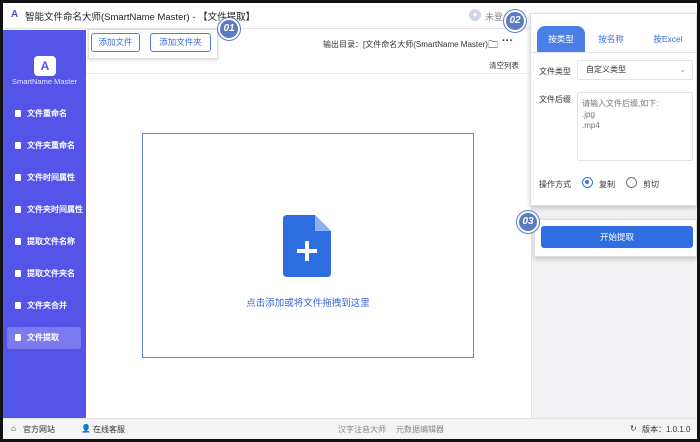 The width and height of the screenshot is (700, 442). What do you see at coordinates (420, 429) in the screenshot?
I see `metadata-editor-link: 元数据编辑器` at bounding box center [420, 429].